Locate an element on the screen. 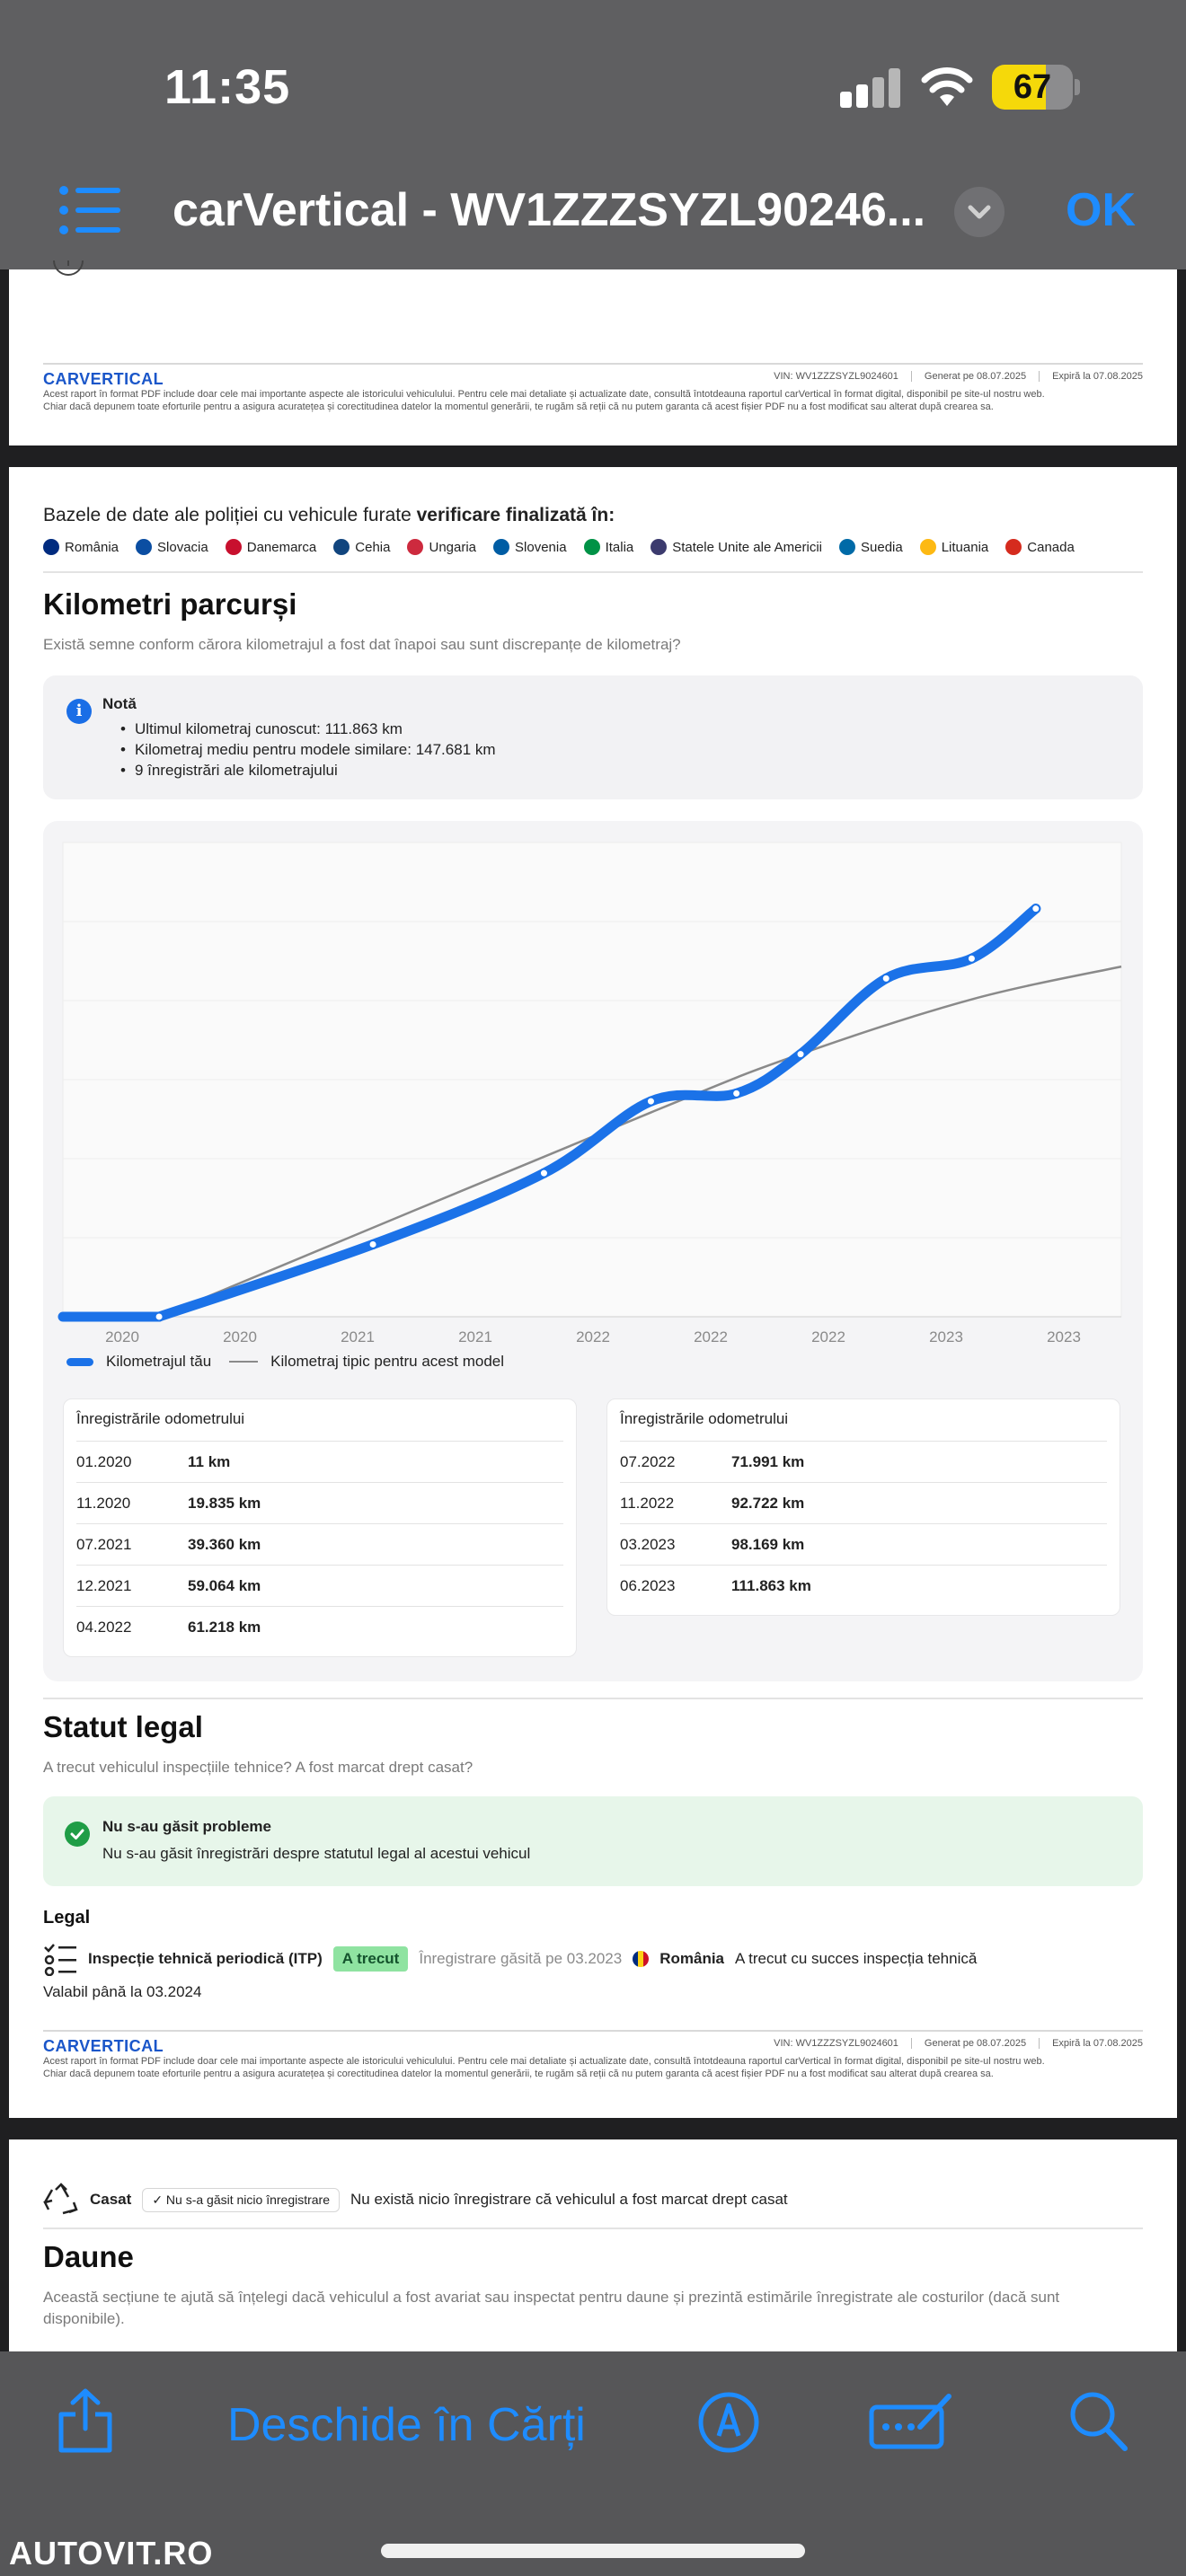 The image size is (1186, 2576). info-icon: i is located at coordinates (79, 711).